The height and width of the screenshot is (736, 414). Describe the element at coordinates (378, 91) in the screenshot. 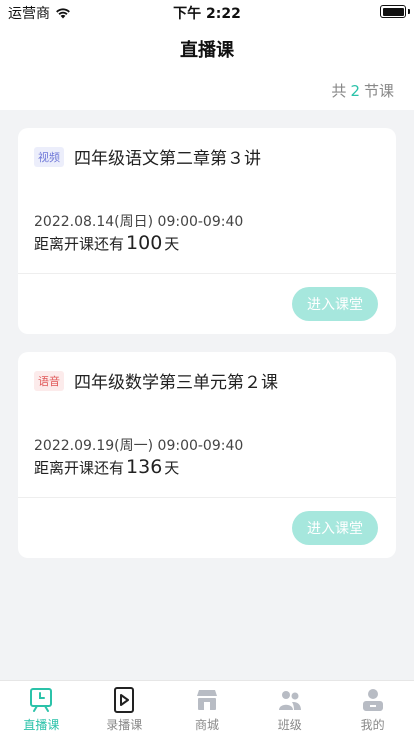

I see `count-suffix: 节课` at that location.